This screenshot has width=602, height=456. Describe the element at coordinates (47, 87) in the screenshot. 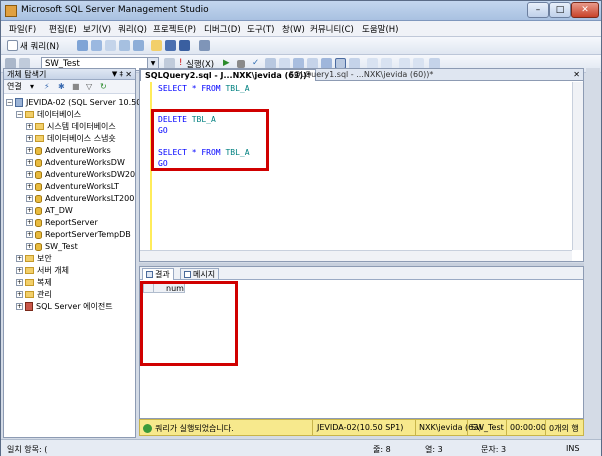

I see `connect-icon: ⚡` at that location.